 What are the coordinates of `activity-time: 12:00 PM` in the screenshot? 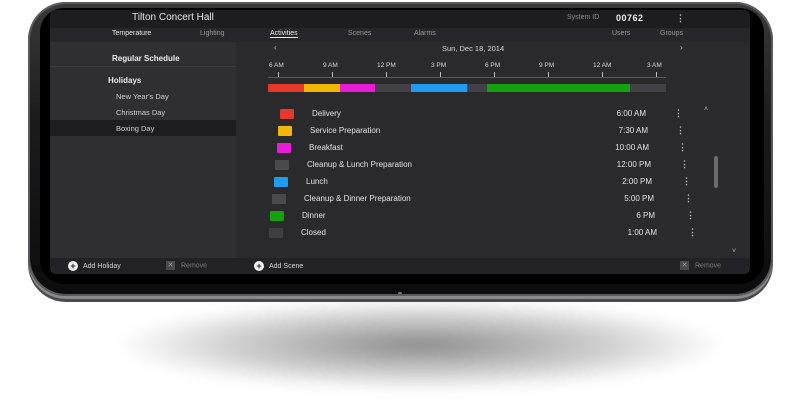 It's located at (611, 164).